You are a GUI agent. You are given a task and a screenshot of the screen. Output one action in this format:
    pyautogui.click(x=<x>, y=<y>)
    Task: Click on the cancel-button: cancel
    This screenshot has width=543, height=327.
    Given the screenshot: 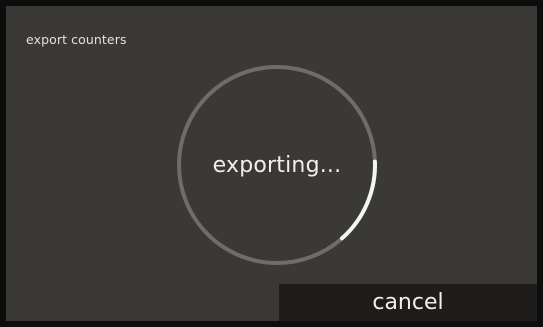 What is the action you would take?
    pyautogui.click(x=408, y=302)
    